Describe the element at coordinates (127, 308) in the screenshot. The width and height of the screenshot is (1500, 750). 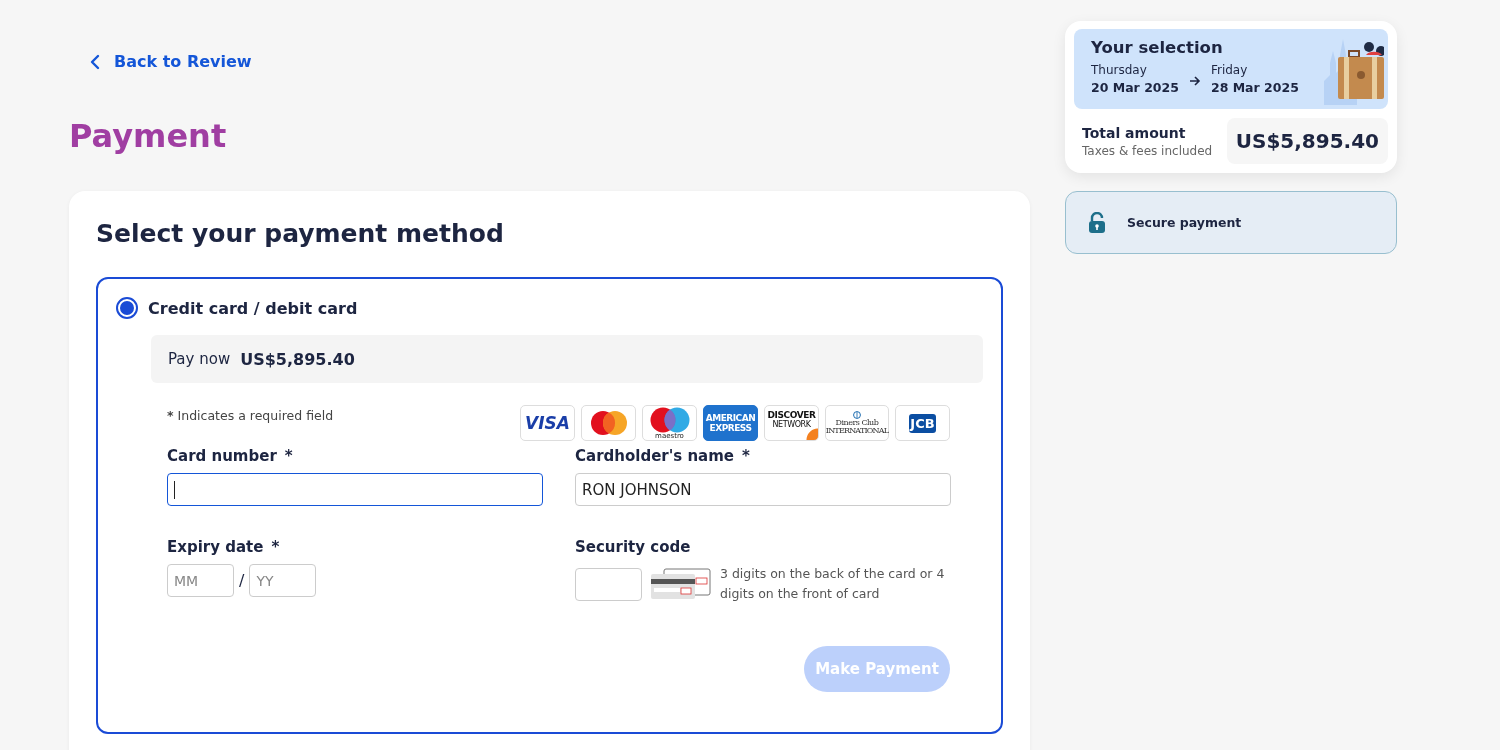
I see `radio-button` at that location.